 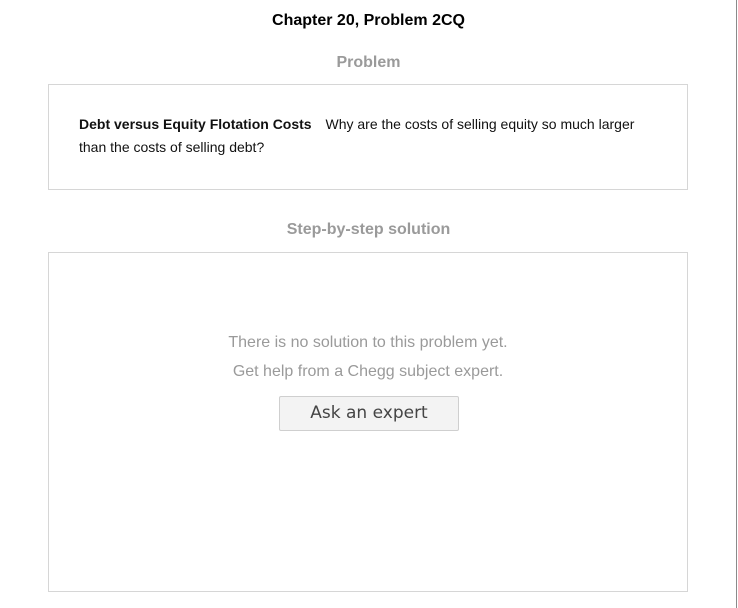 I want to click on ask-an-expert-button: Ask an expert, so click(x=369, y=413).